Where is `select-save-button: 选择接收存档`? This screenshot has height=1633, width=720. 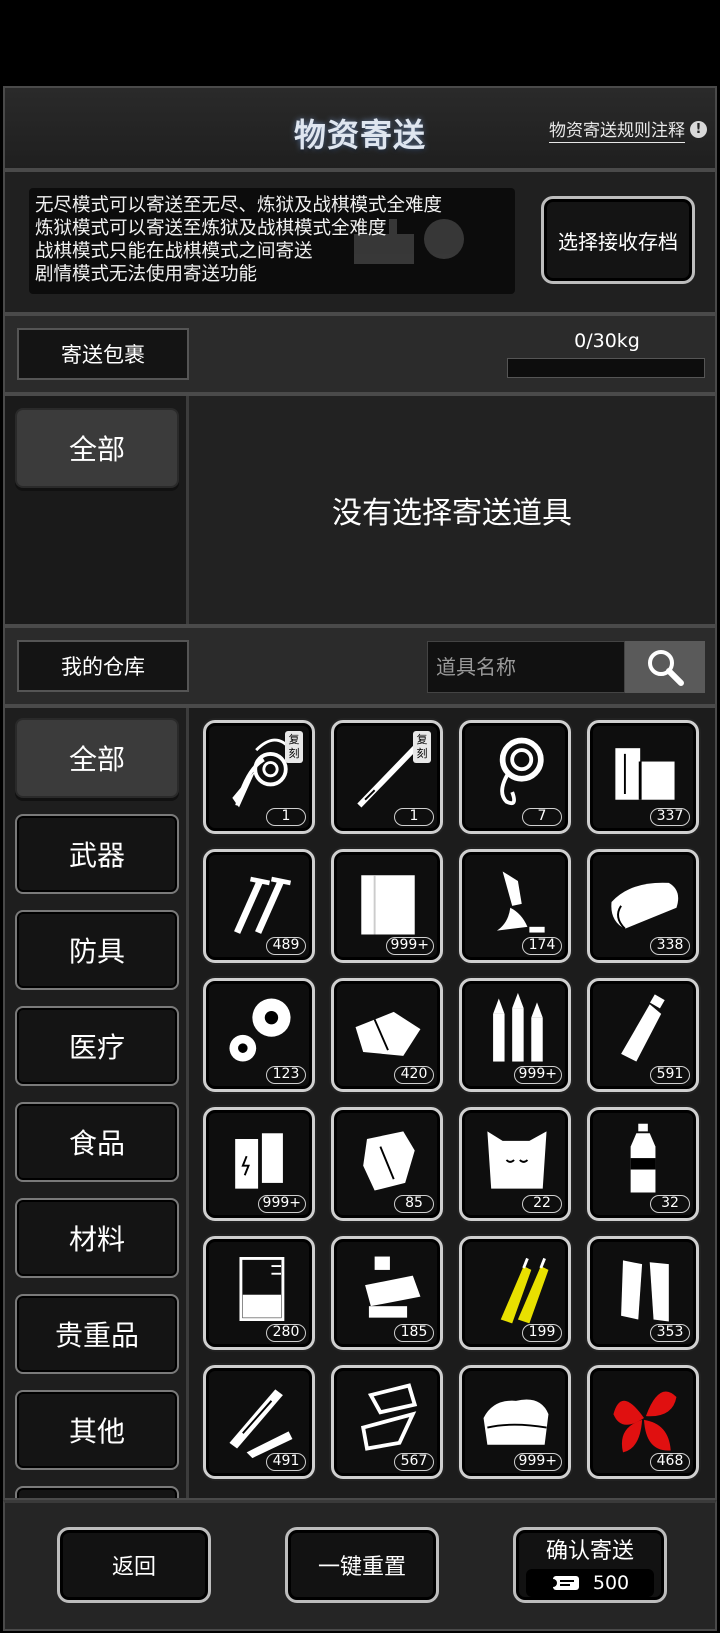 select-save-button: 选择接收存档 is located at coordinates (618, 240).